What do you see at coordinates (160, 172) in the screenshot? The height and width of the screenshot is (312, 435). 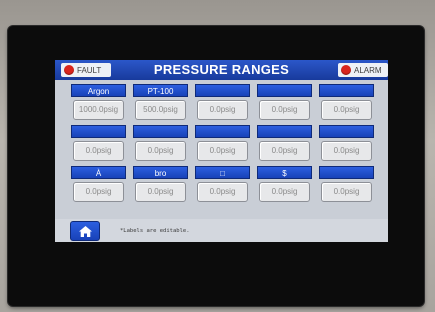 I see `range-label-button: bro` at bounding box center [160, 172].